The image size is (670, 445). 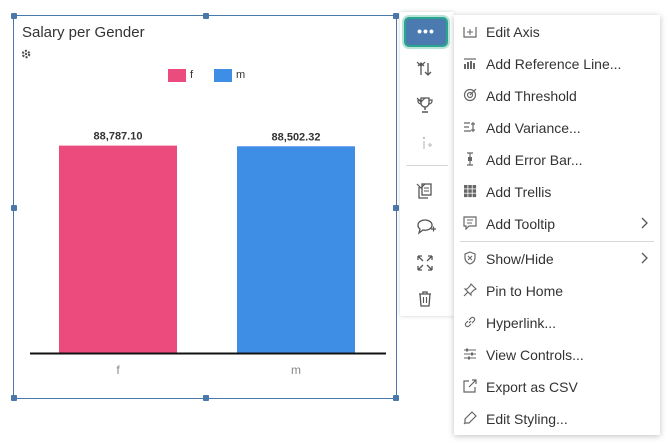 What do you see at coordinates (470, 290) in the screenshot?
I see `pin-icon` at bounding box center [470, 290].